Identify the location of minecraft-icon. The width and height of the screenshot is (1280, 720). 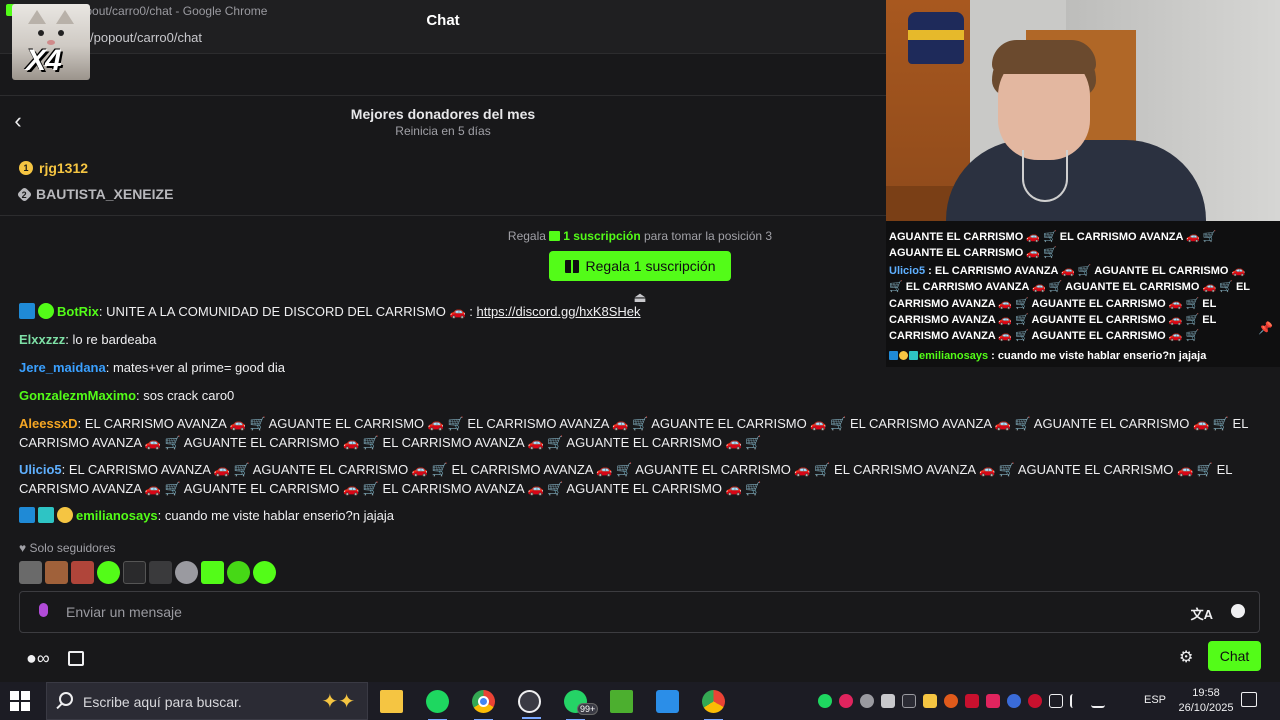
(621, 701).